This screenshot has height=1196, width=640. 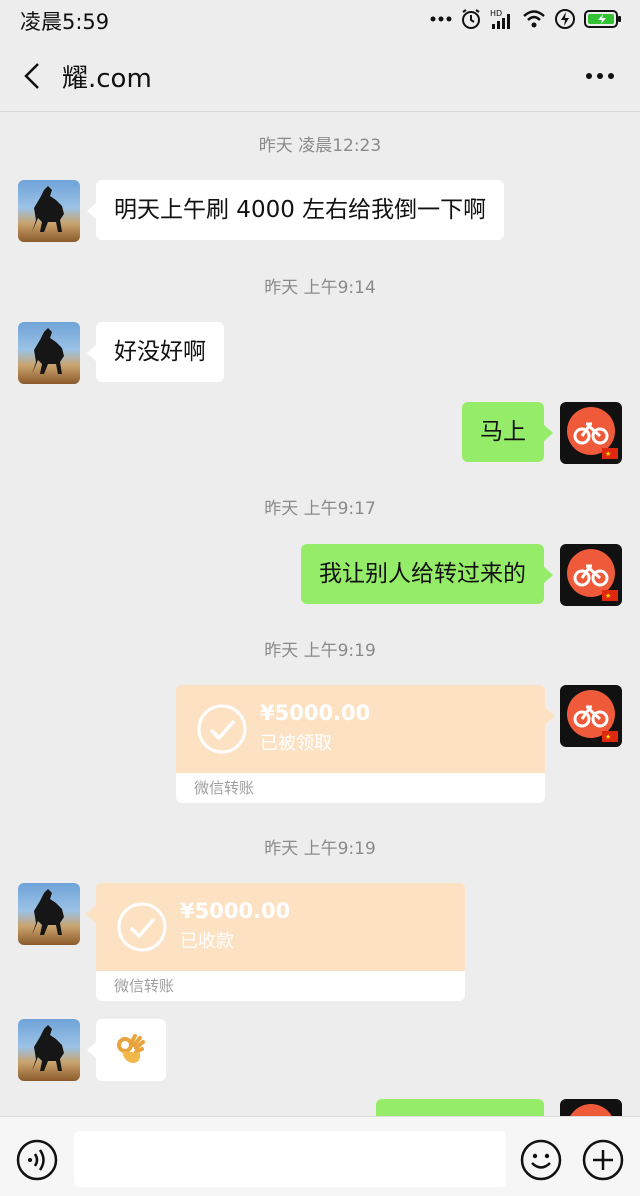 What do you see at coordinates (107, 79) in the screenshot?
I see `chat-title: 耀.com` at bounding box center [107, 79].